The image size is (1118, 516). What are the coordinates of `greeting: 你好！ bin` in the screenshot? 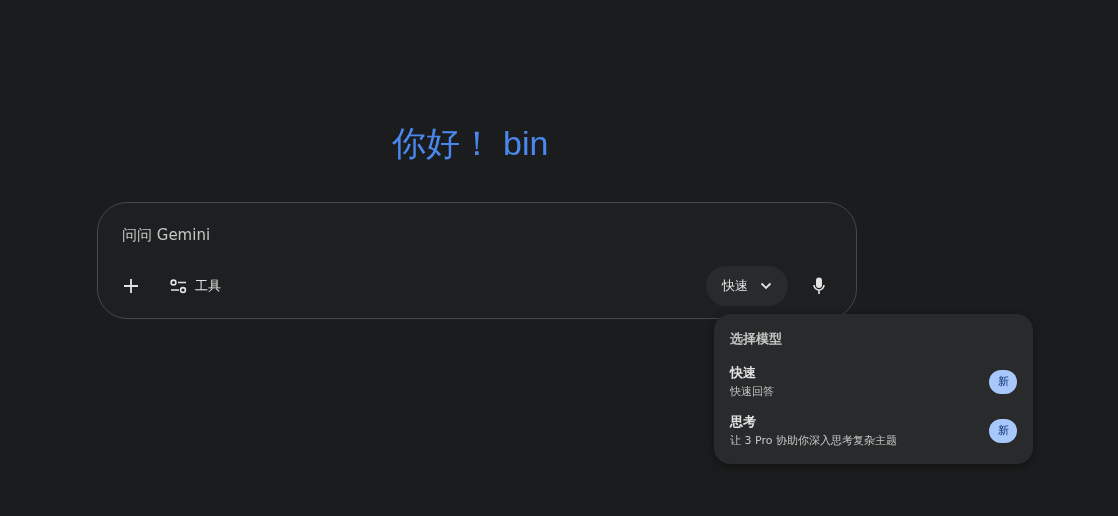 It's located at (470, 143).